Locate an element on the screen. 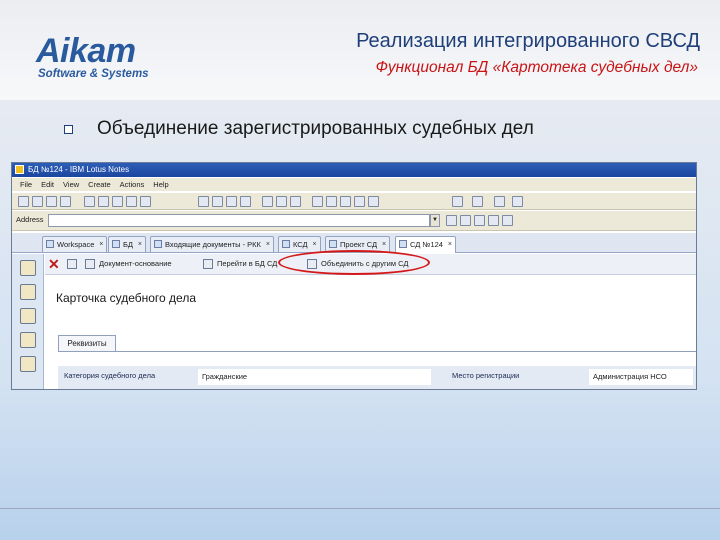 Image resolution: width=720 pixels, height=540 pixels. mail-bookmark-icon is located at coordinates (28, 292).